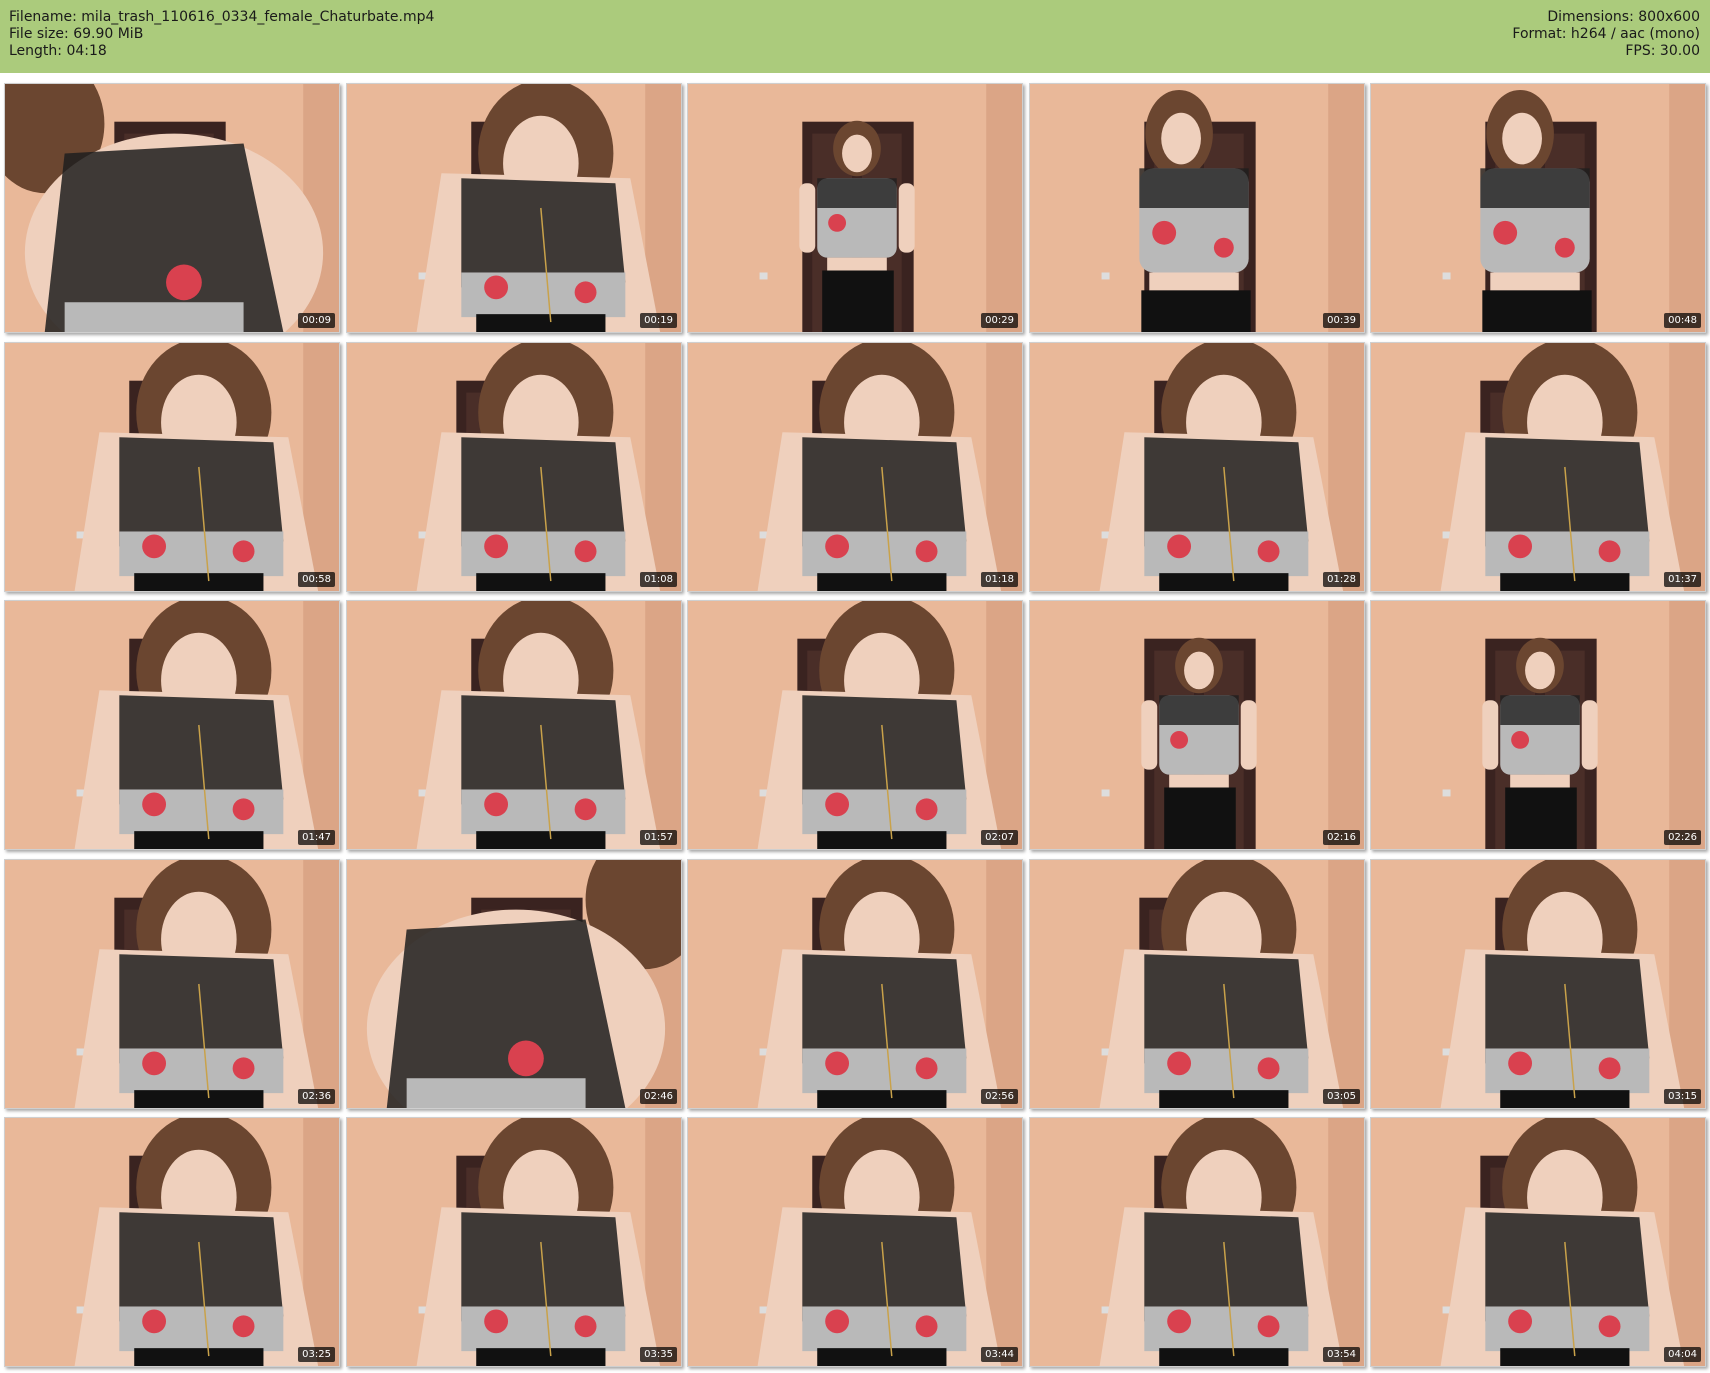 The width and height of the screenshot is (1710, 1373). Describe the element at coordinates (1341, 837) in the screenshot. I see `frame-timestamp: 02:16` at that location.